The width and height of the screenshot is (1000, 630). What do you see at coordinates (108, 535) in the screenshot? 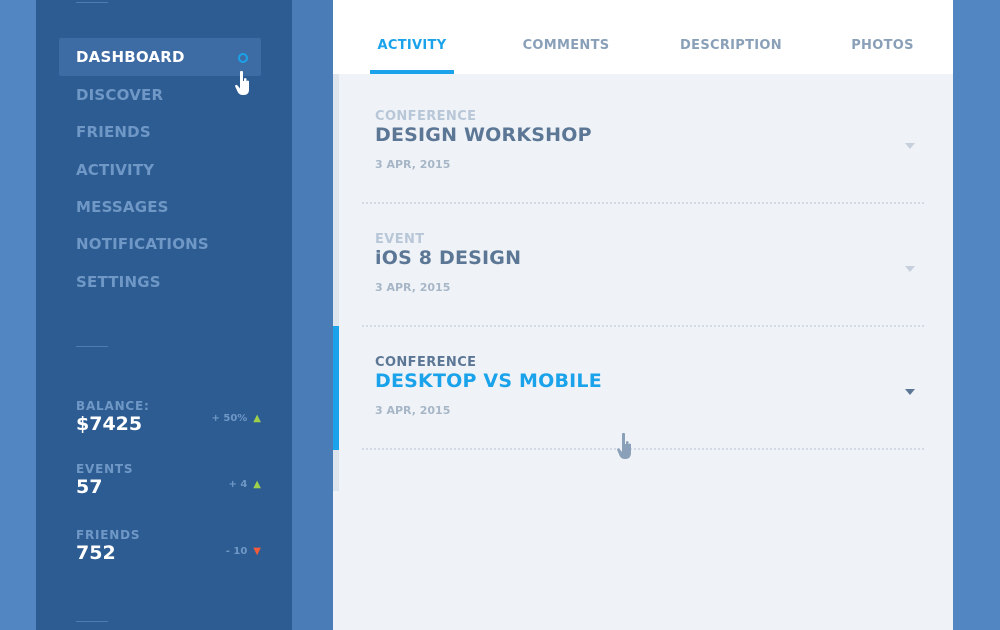
I see `stat-label: FRIENDS` at bounding box center [108, 535].